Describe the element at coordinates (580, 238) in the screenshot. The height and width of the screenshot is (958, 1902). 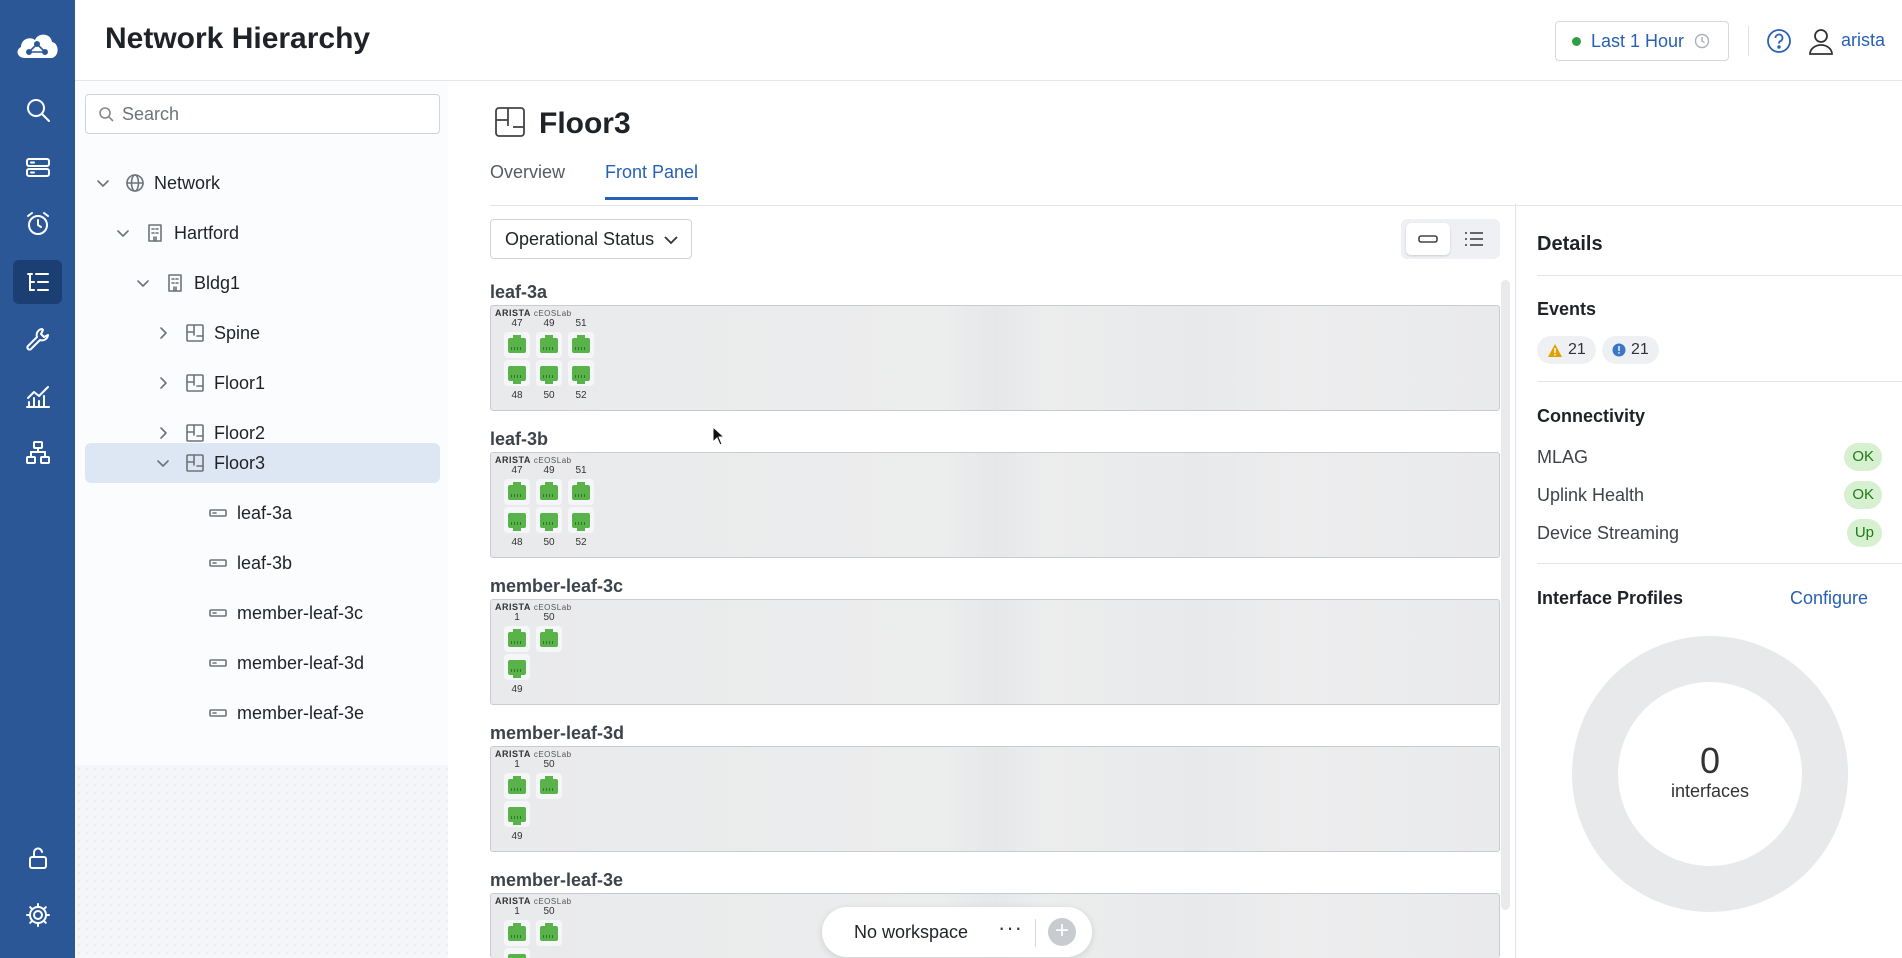
I see `status-dropdown-value: Operational Status` at that location.